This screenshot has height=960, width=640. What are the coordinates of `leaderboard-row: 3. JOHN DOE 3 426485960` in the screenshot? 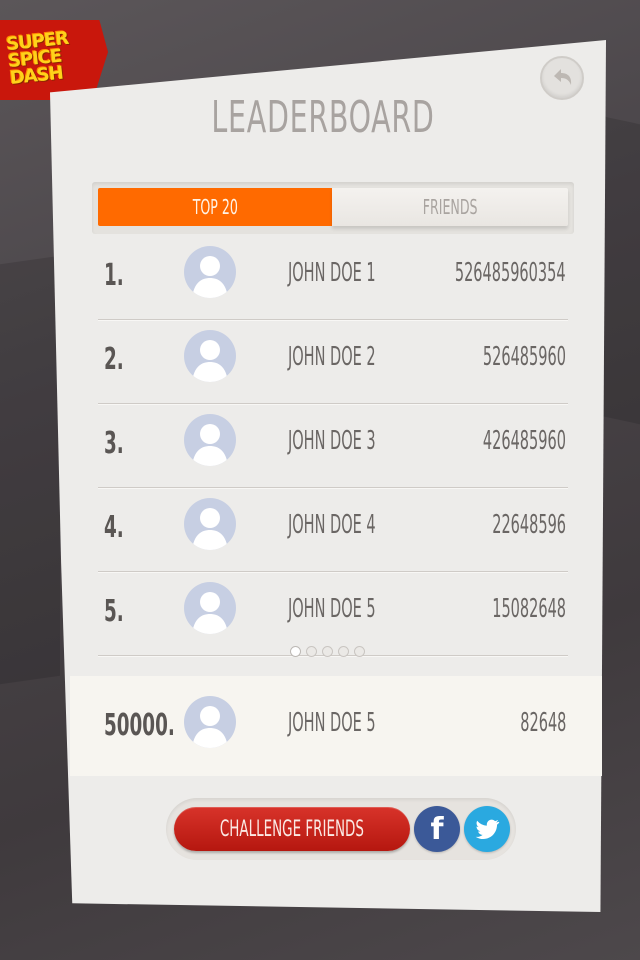 It's located at (333, 446).